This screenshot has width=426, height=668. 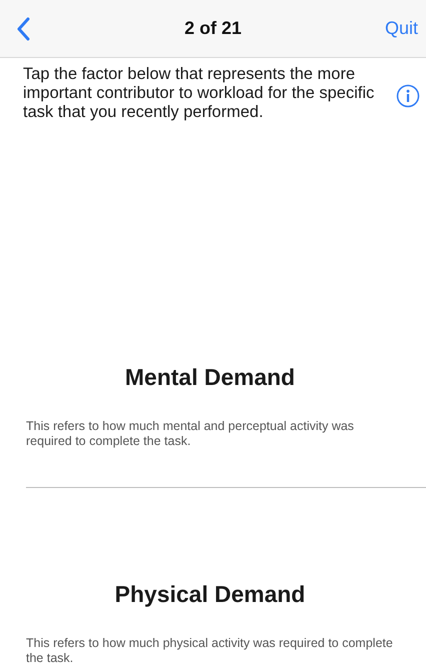 What do you see at coordinates (213, 28) in the screenshot?
I see `page-counter: 2 of 21` at bounding box center [213, 28].